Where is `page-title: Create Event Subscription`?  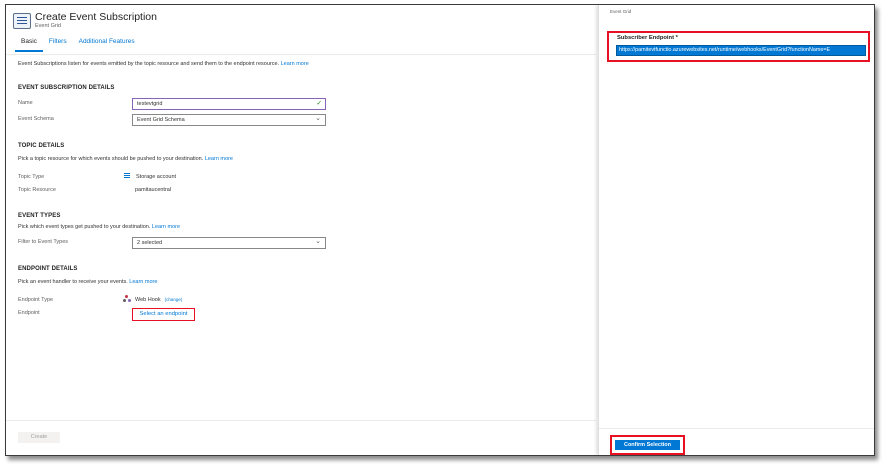 page-title: Create Event Subscription is located at coordinates (96, 17).